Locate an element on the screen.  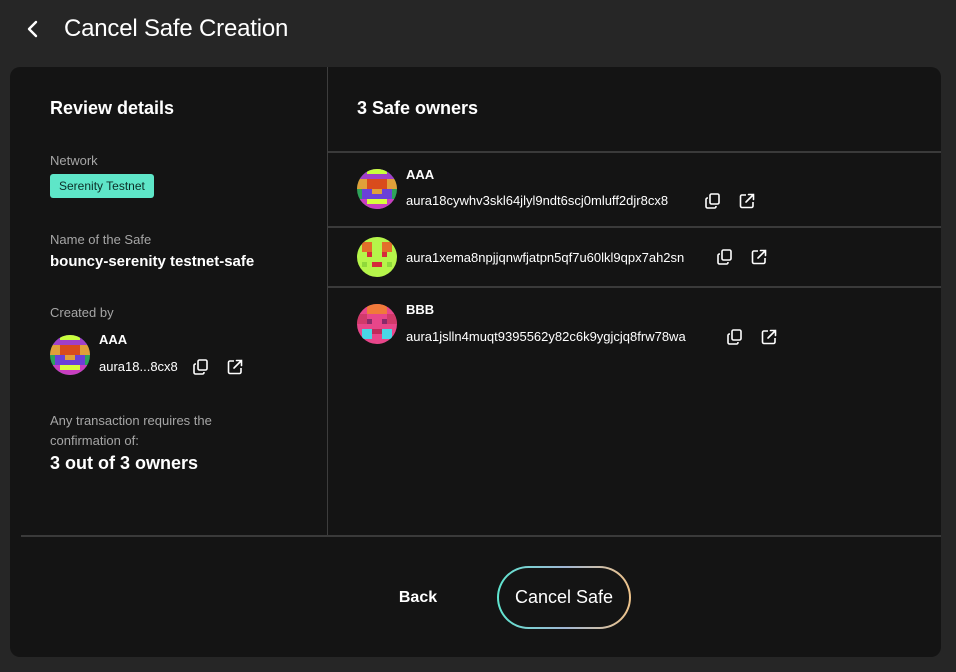
page-title: Cancel Safe Creation is located at coordinates (176, 28).